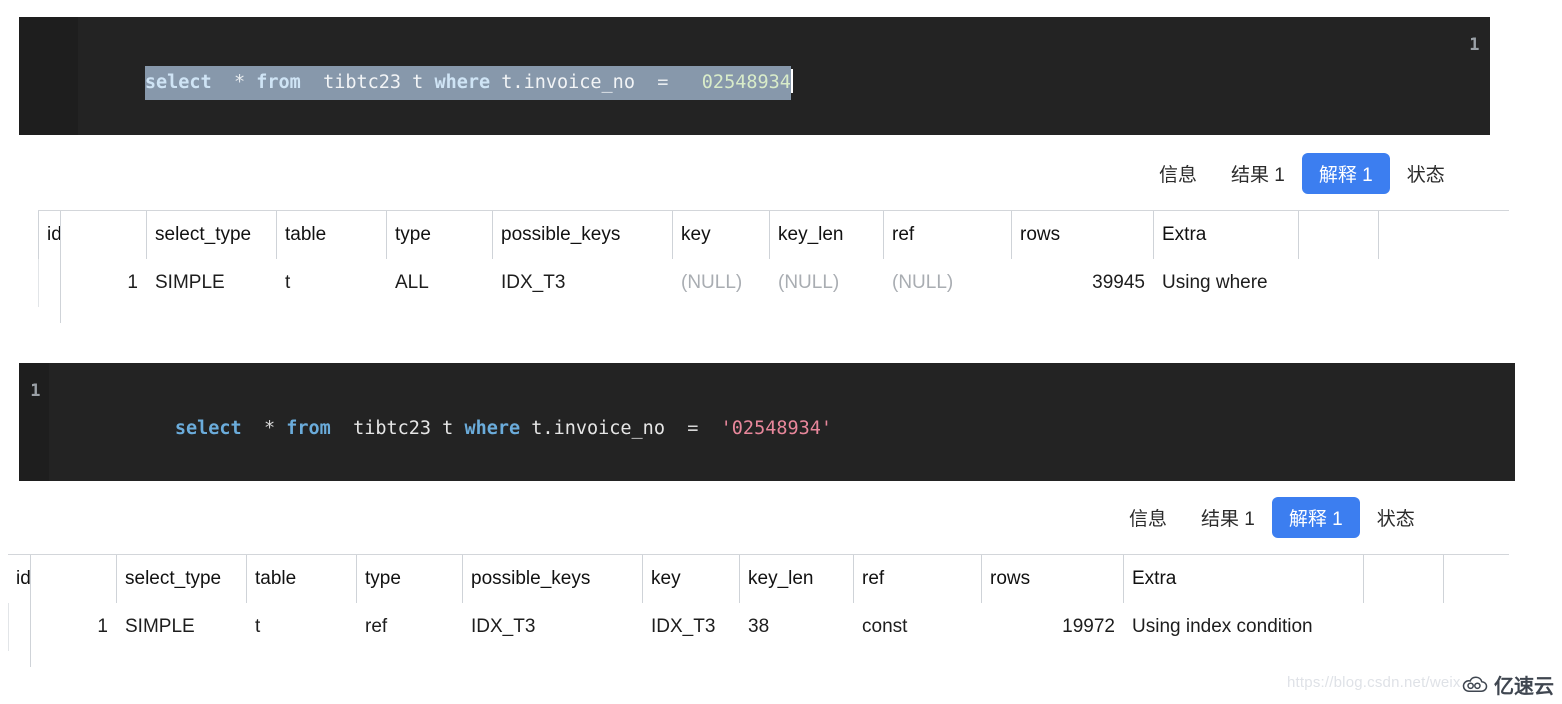 The height and width of the screenshot is (704, 1562). I want to click on sql-token-id: t, so click(448, 428).